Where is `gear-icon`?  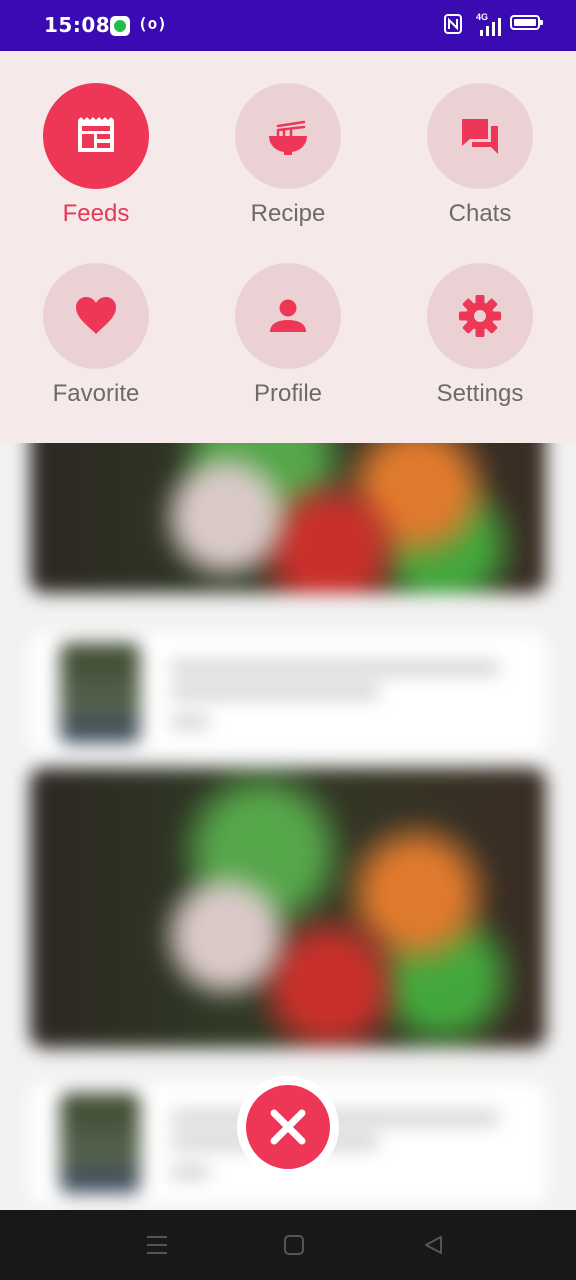
gear-icon is located at coordinates (480, 316).